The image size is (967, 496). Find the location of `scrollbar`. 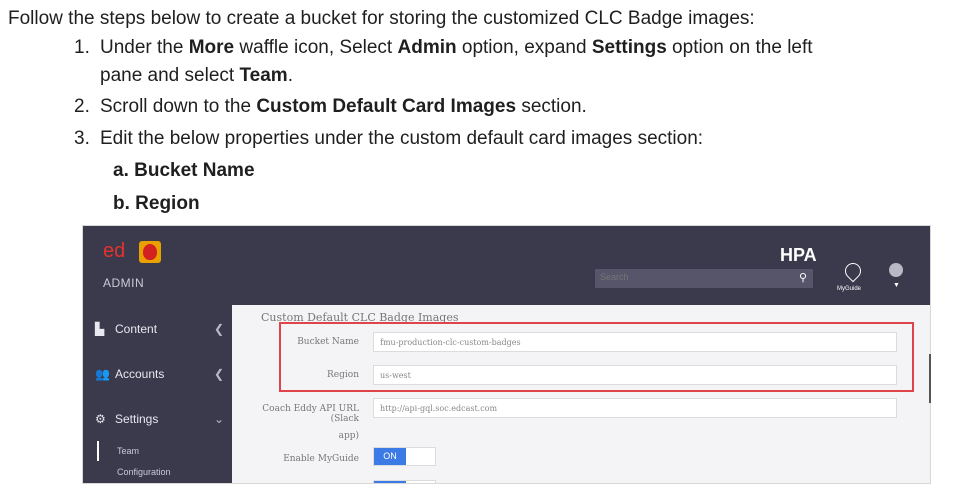

scrollbar is located at coordinates (930, 378).